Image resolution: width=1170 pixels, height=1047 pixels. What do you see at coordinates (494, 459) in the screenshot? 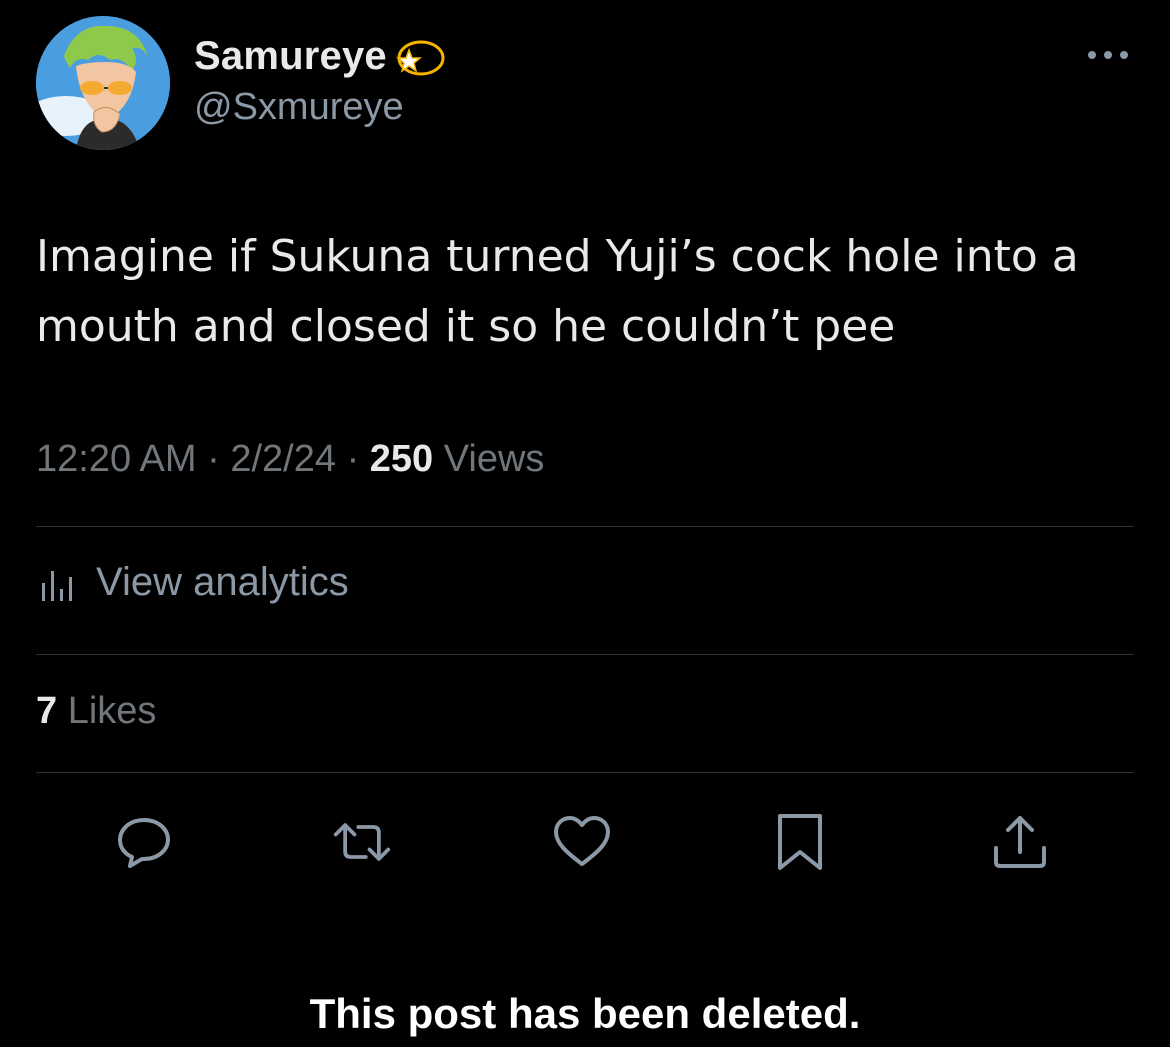
I see `views-label: Views` at bounding box center [494, 459].